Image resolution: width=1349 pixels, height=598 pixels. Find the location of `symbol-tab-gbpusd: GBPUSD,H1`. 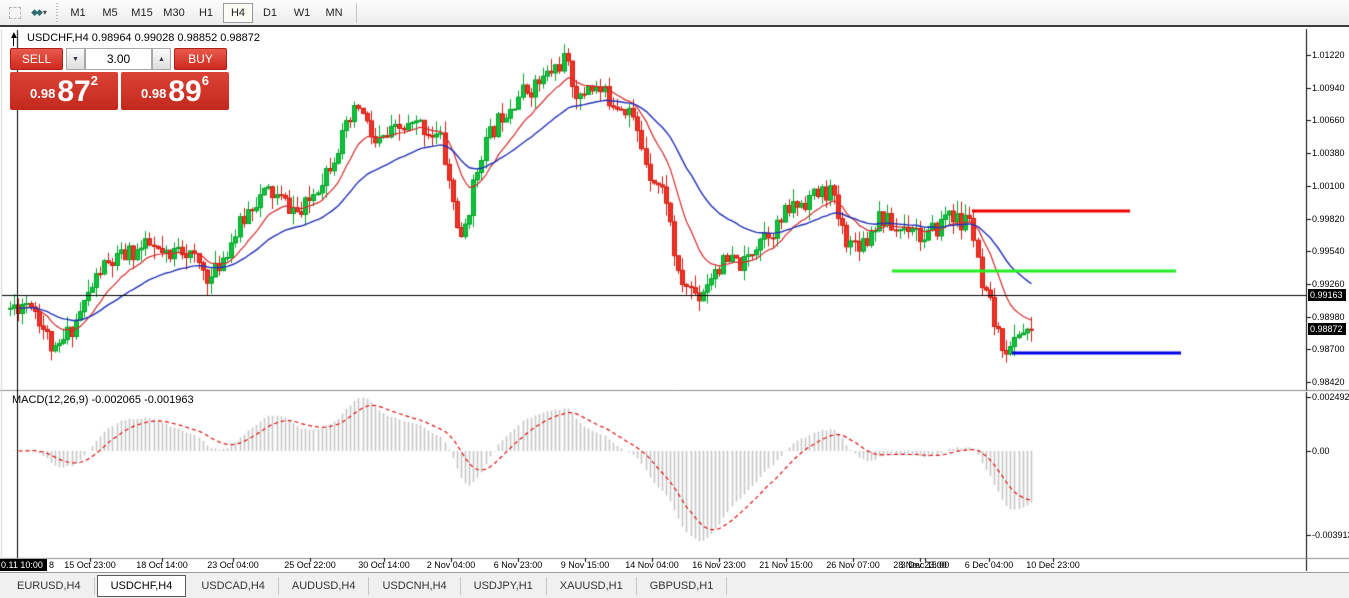

symbol-tab-gbpusd: GBPUSD,H1 is located at coordinates (682, 585).